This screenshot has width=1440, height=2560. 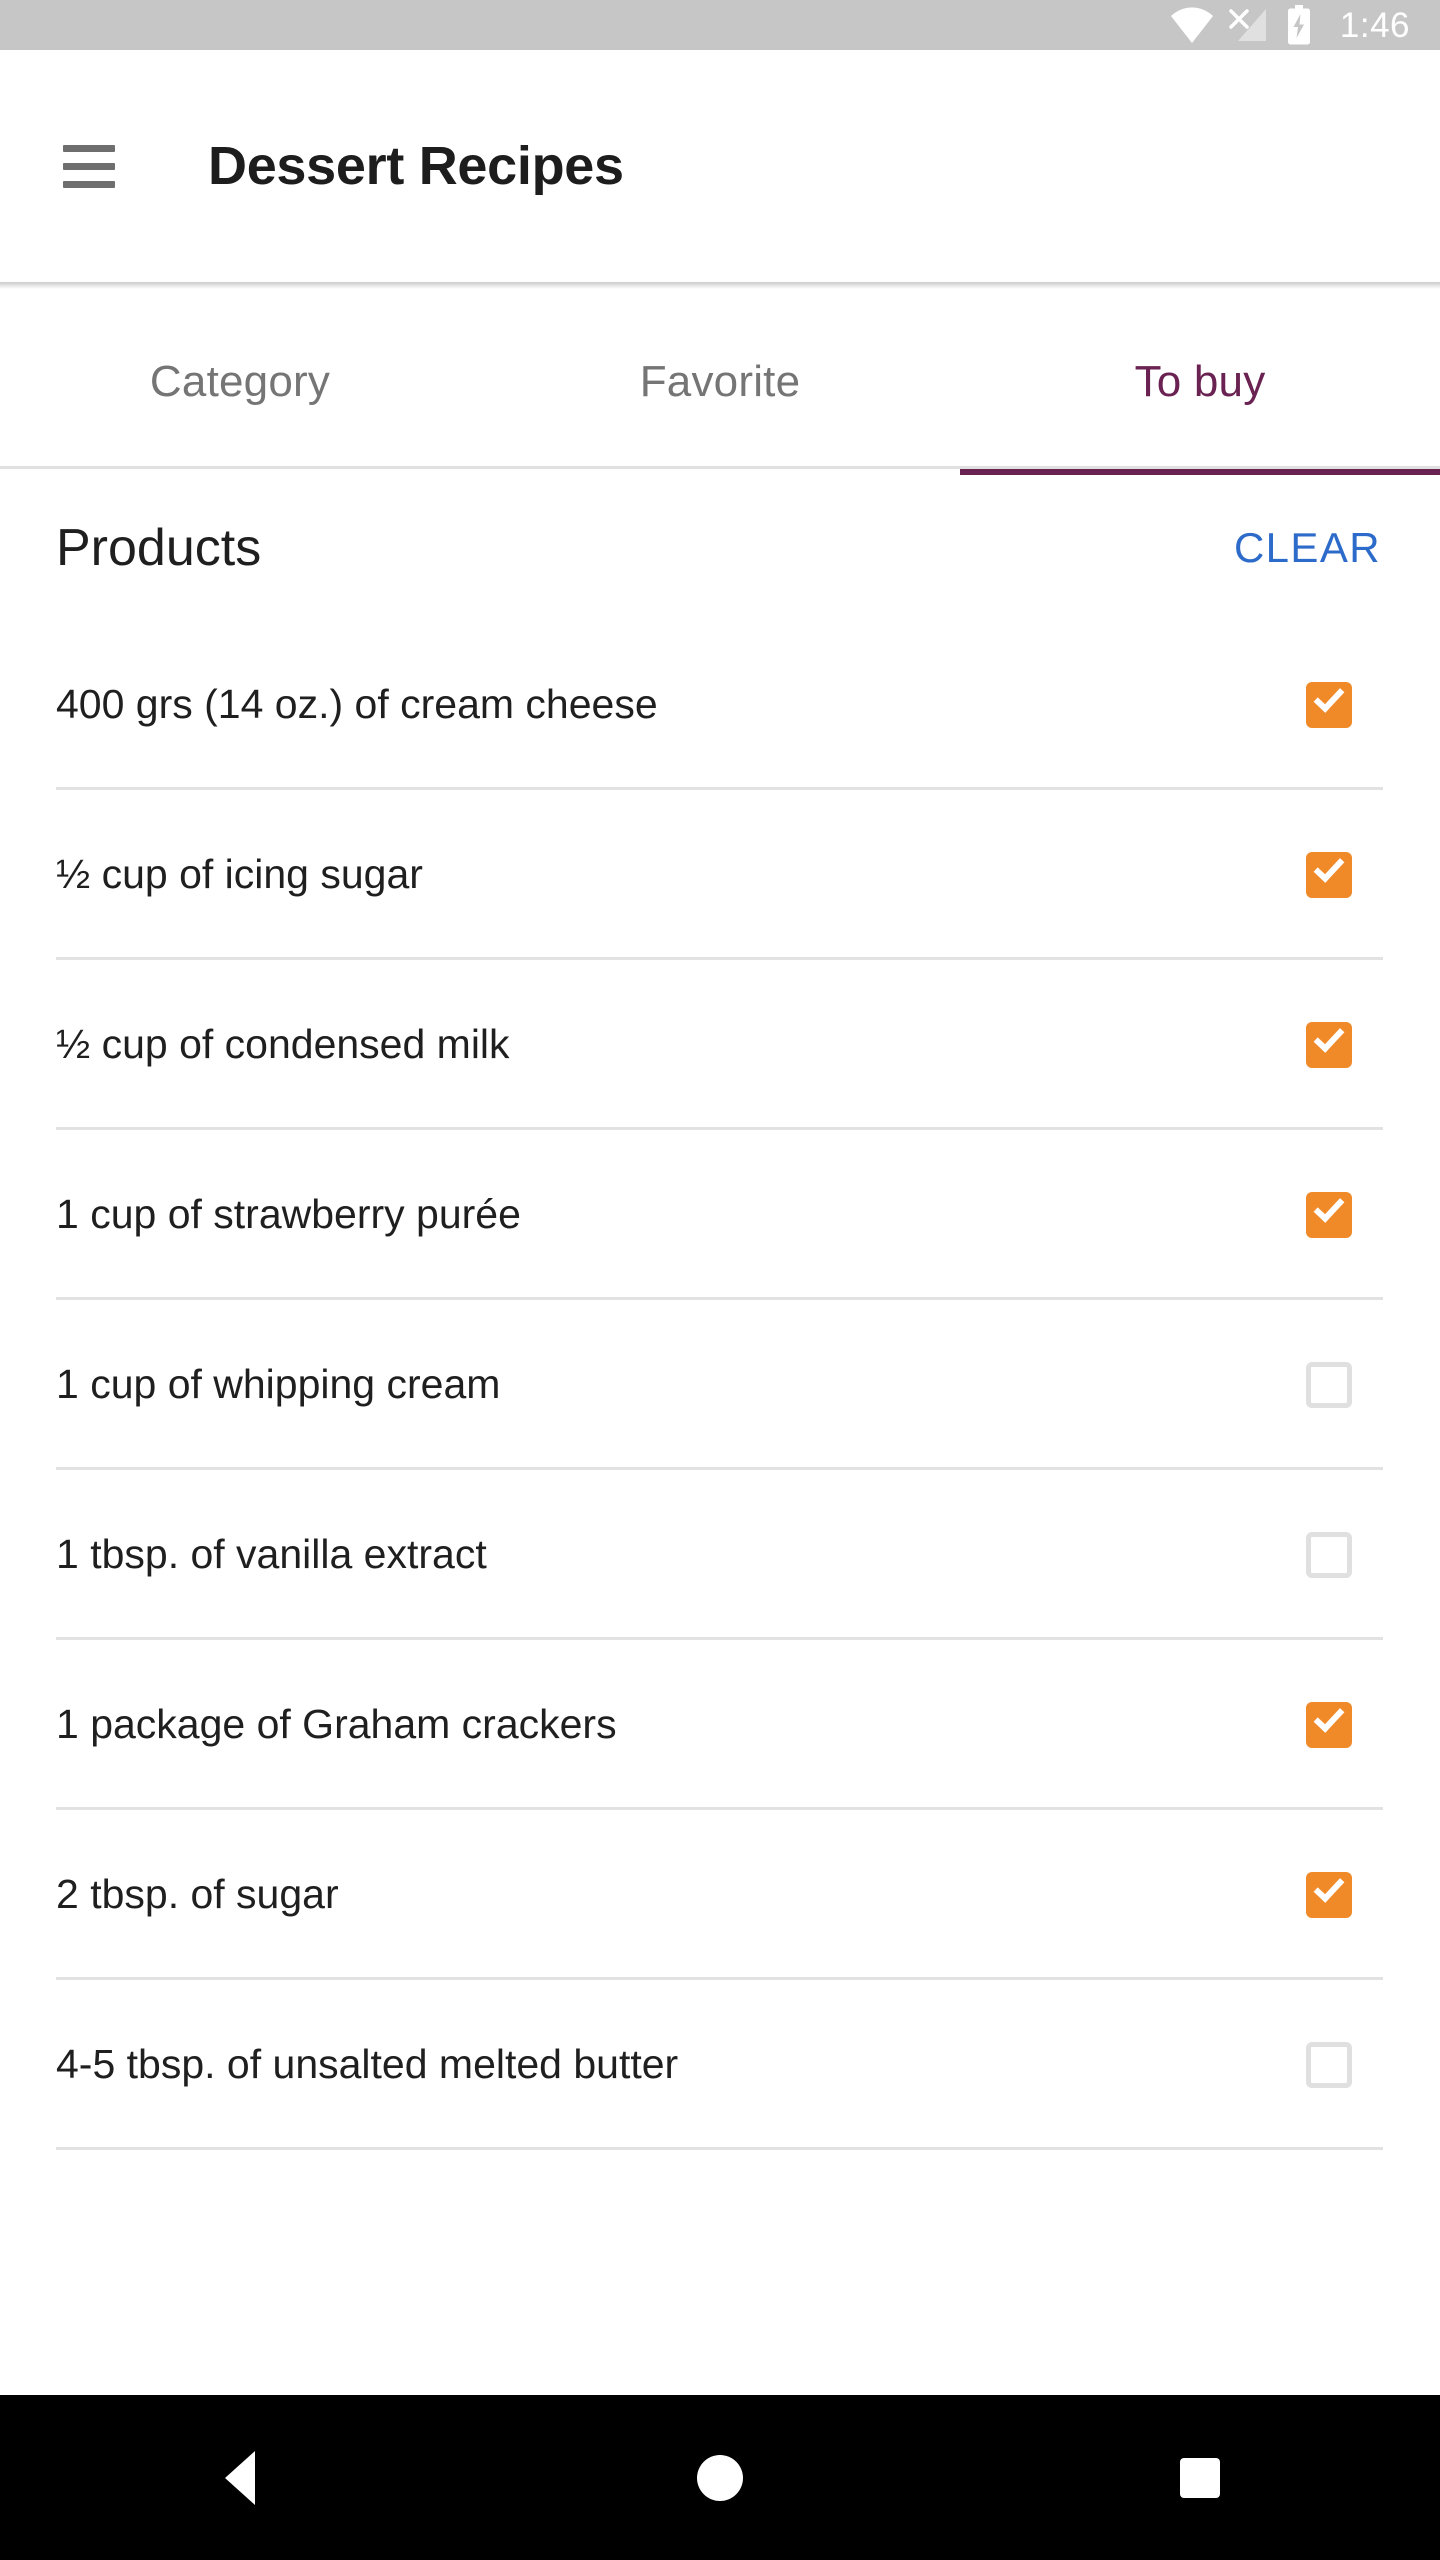 I want to click on tab-label: Category, so click(x=240, y=381).